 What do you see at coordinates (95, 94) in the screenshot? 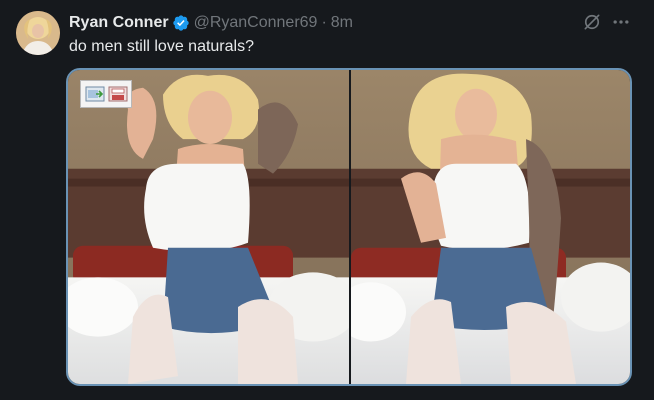
I see `image-send-icon` at bounding box center [95, 94].